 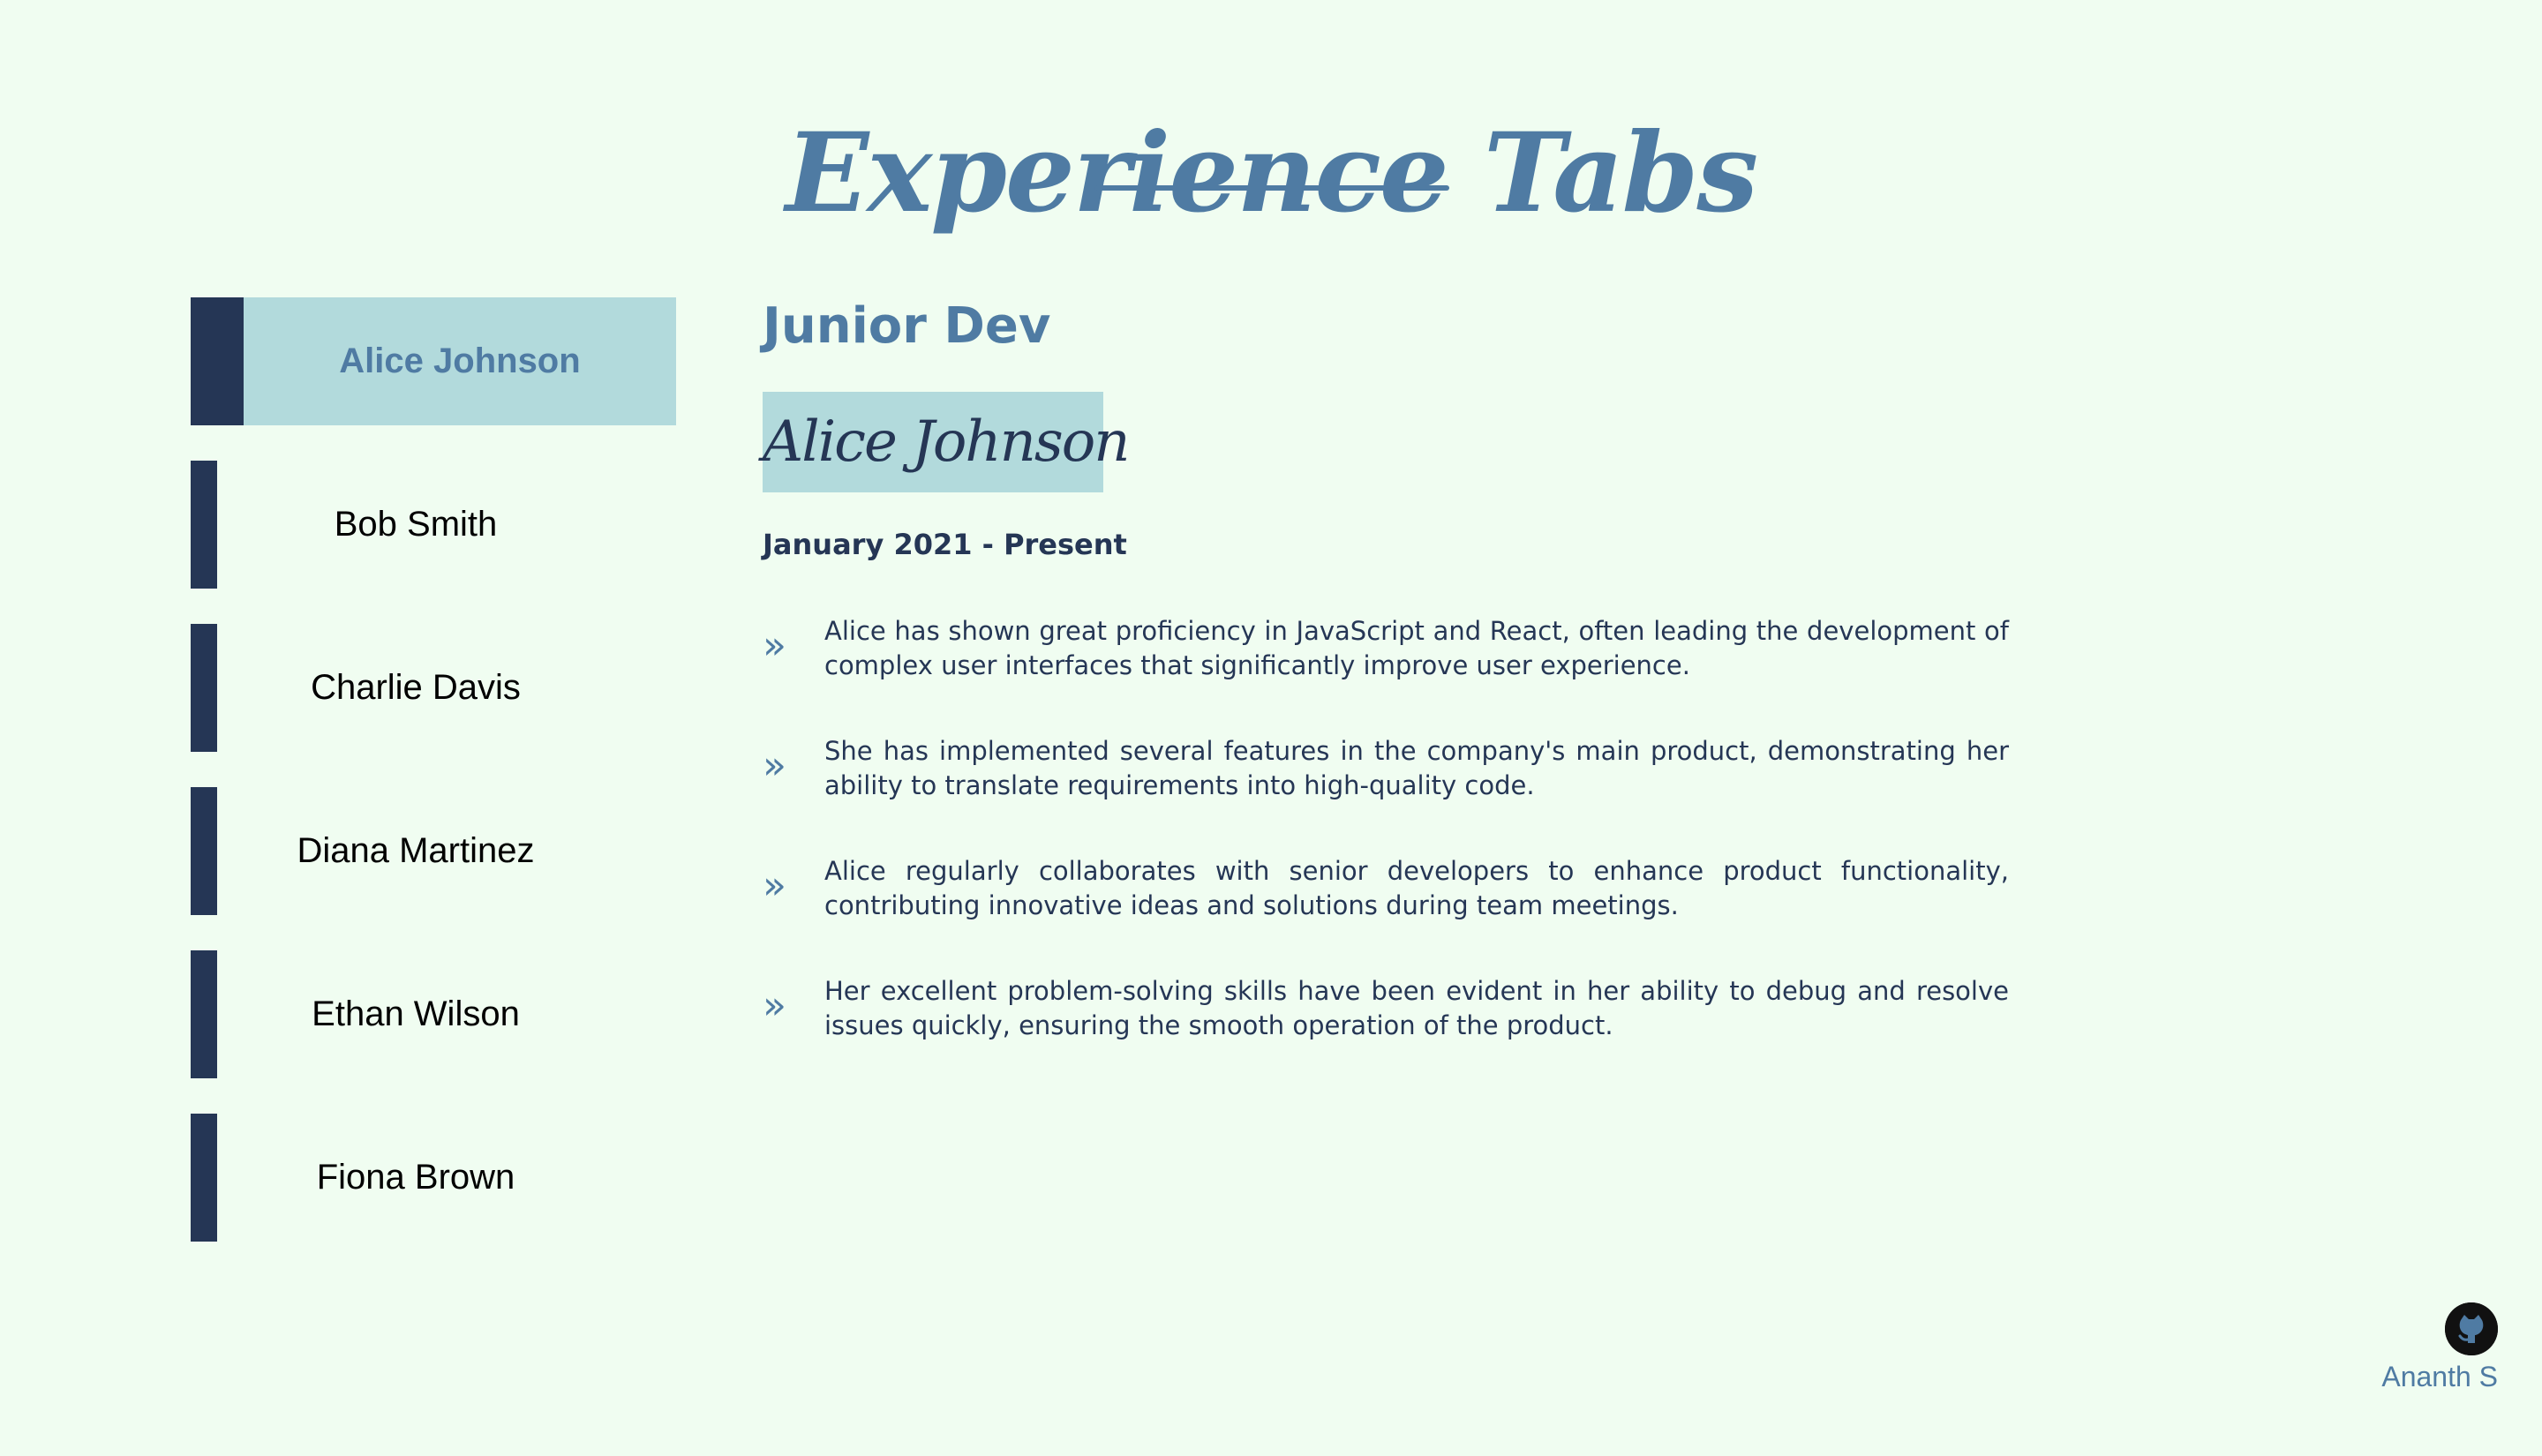 I want to click on tab-label: Alice Johnson, so click(x=460, y=360).